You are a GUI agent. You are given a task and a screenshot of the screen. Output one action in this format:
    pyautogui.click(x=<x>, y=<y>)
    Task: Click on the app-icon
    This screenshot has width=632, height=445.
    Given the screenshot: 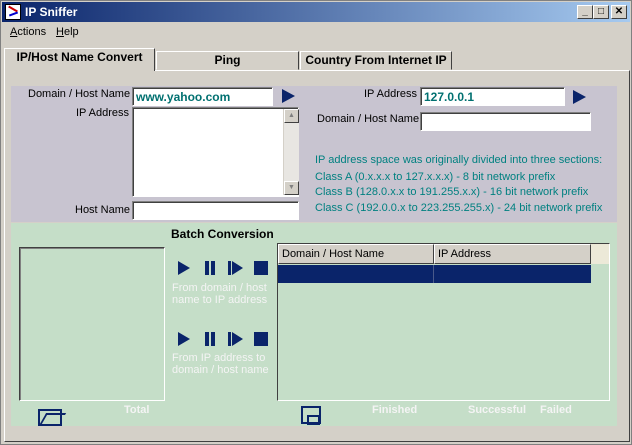 What is the action you would take?
    pyautogui.click(x=13, y=12)
    